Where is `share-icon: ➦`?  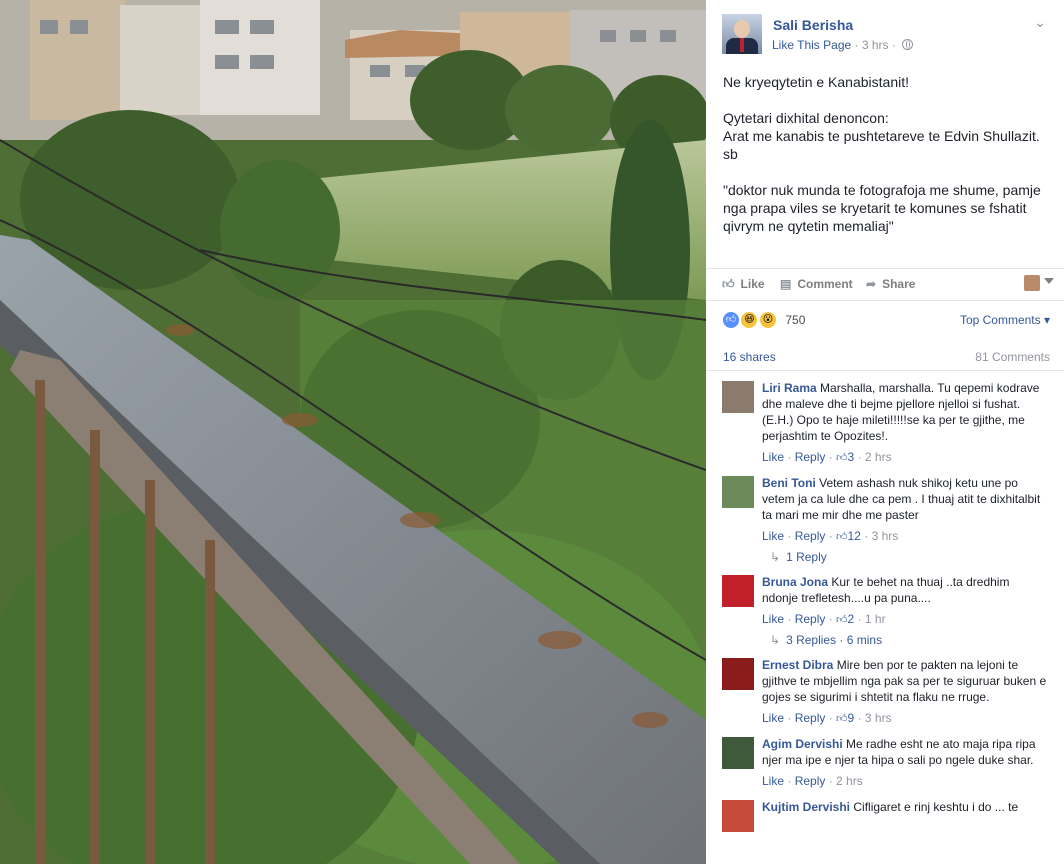
share-icon: ➦ is located at coordinates (871, 284).